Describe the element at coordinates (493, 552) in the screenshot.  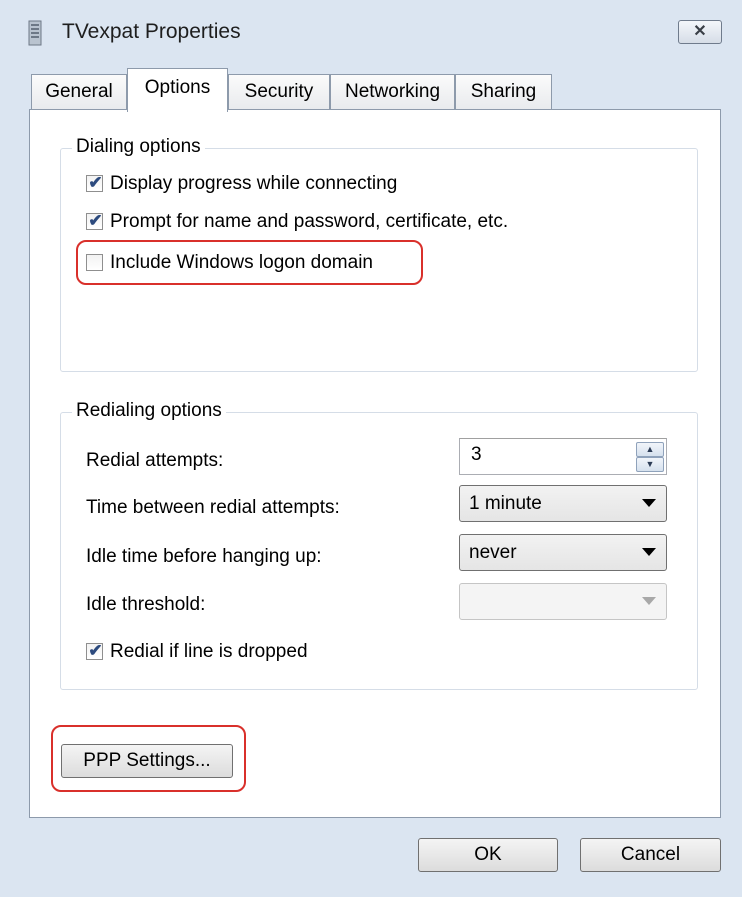
I see `idle-time-value: never` at that location.